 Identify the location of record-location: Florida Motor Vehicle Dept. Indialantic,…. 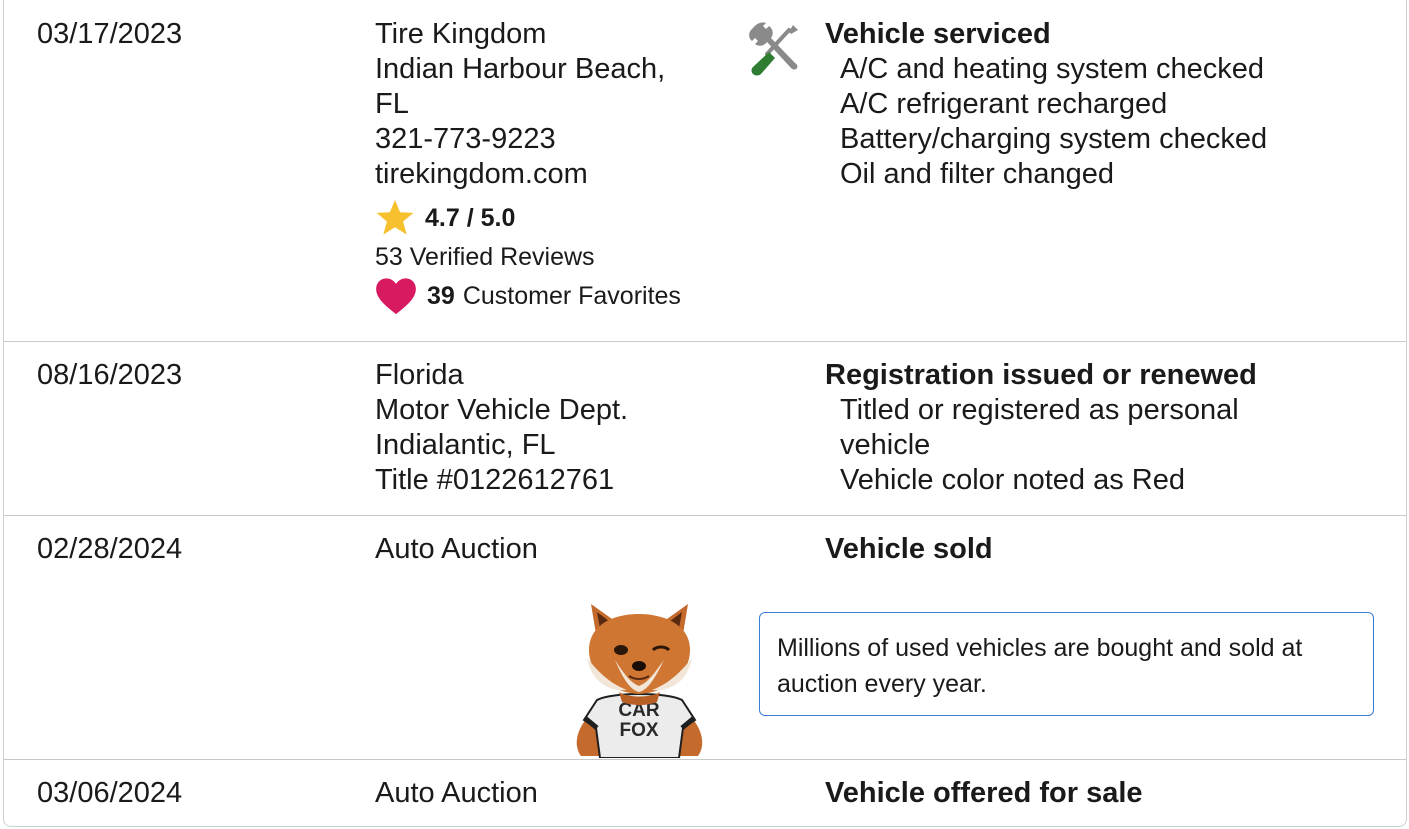
(540, 428).